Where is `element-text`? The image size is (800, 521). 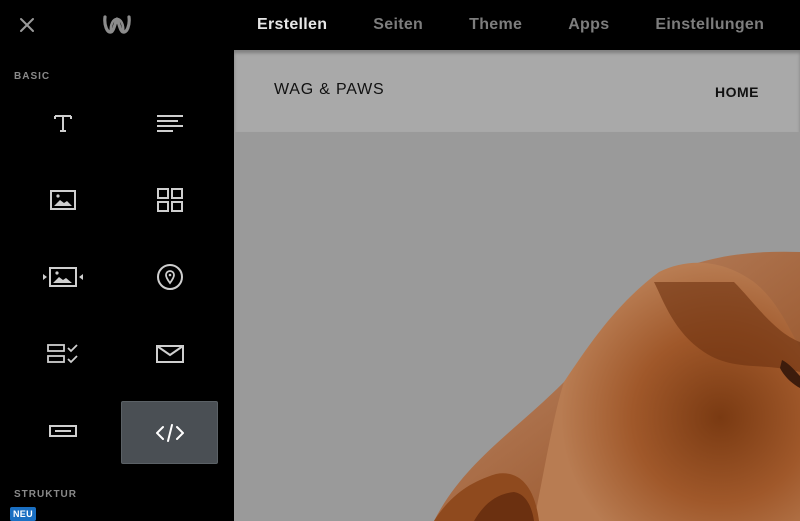 element-text is located at coordinates (169, 122).